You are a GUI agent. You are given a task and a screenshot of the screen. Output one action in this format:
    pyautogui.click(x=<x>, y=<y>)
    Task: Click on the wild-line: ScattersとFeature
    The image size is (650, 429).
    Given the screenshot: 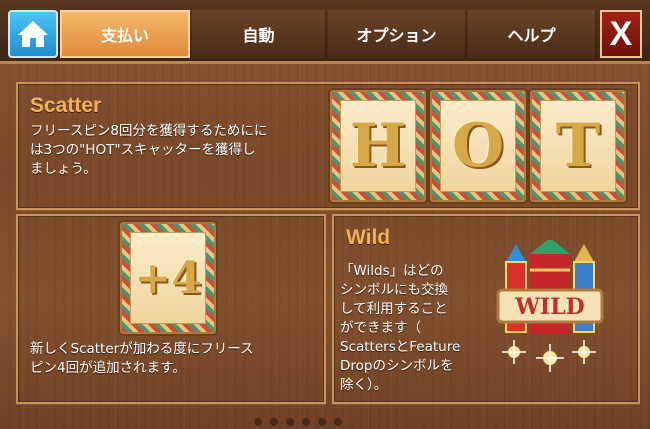 What is the action you would take?
    pyautogui.click(x=400, y=347)
    